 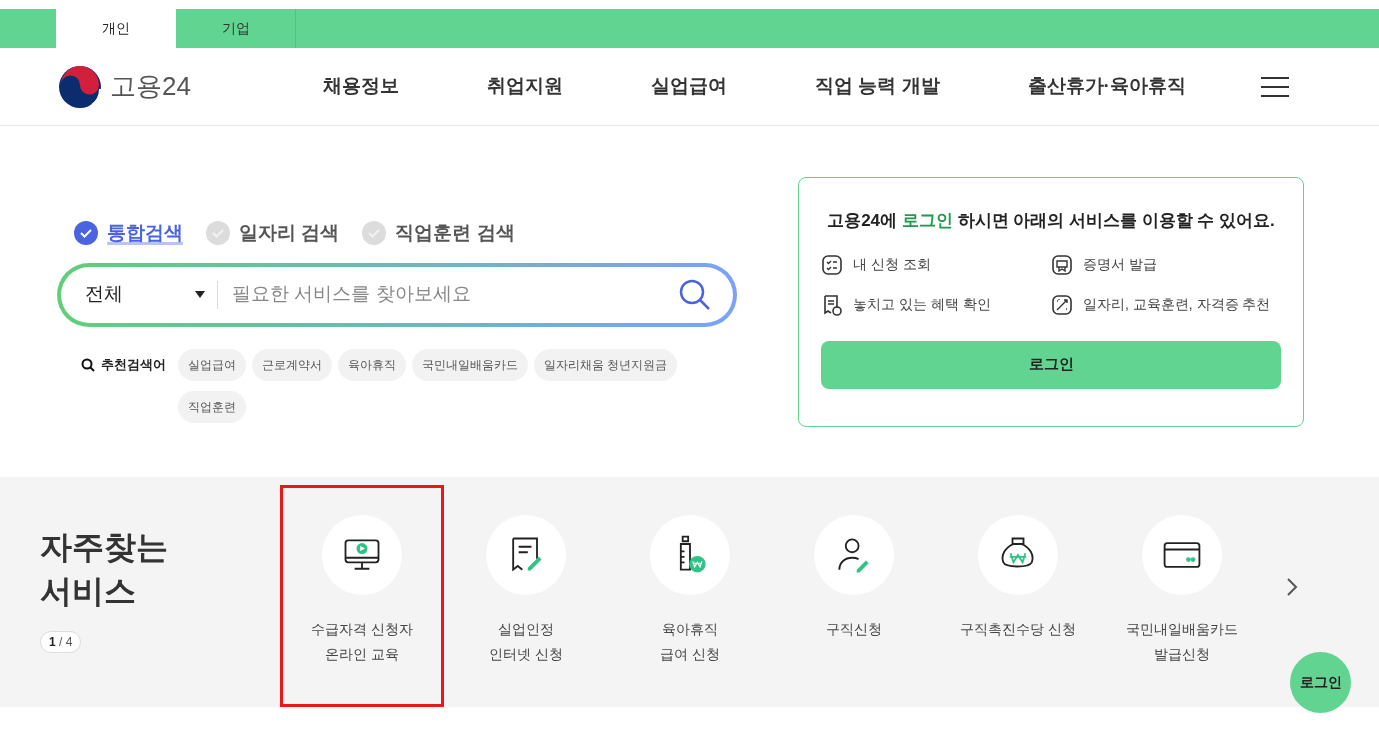 What do you see at coordinates (1062, 304) in the screenshot?
I see `wand-icon` at bounding box center [1062, 304].